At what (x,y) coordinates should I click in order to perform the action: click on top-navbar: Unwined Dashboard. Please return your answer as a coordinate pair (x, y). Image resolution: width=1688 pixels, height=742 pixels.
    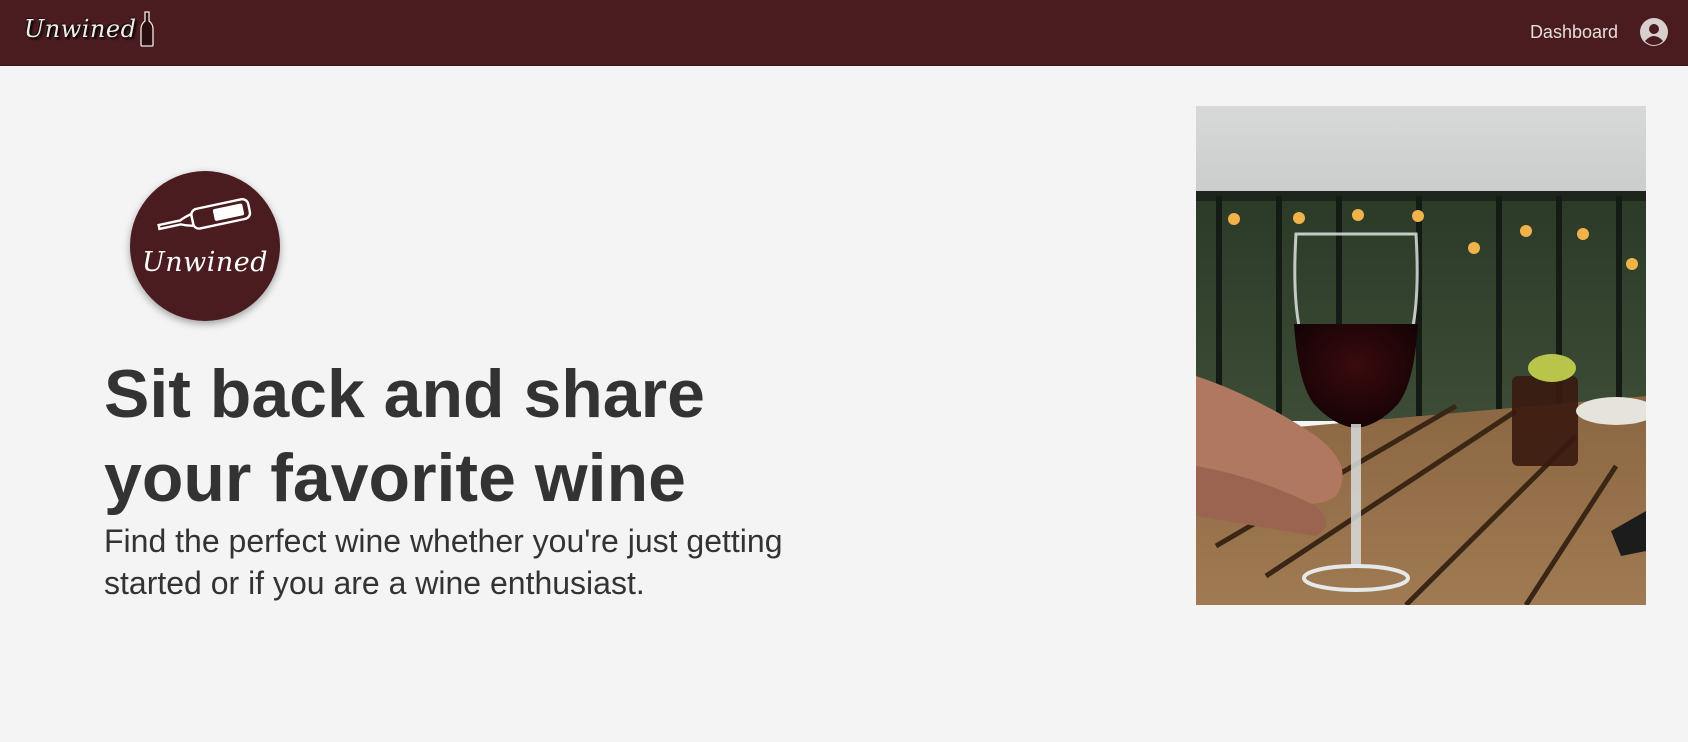
    Looking at the image, I should click on (844, 33).